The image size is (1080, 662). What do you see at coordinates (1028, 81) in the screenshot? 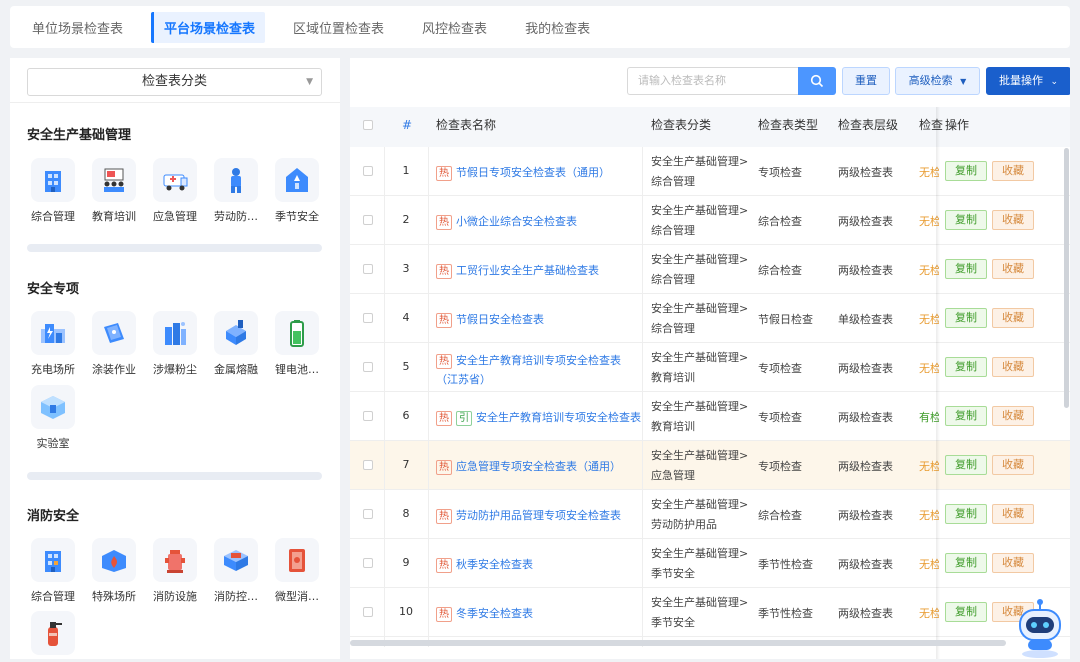
I see `batch-operation-button: 批量操作 ⌄` at bounding box center [1028, 81].